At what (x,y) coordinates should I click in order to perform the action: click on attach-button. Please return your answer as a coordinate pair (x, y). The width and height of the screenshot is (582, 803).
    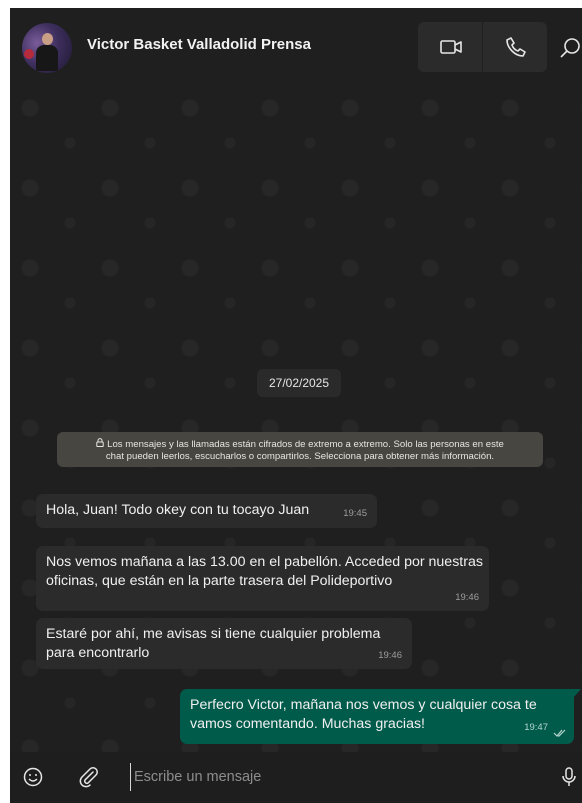
    Looking at the image, I should click on (89, 777).